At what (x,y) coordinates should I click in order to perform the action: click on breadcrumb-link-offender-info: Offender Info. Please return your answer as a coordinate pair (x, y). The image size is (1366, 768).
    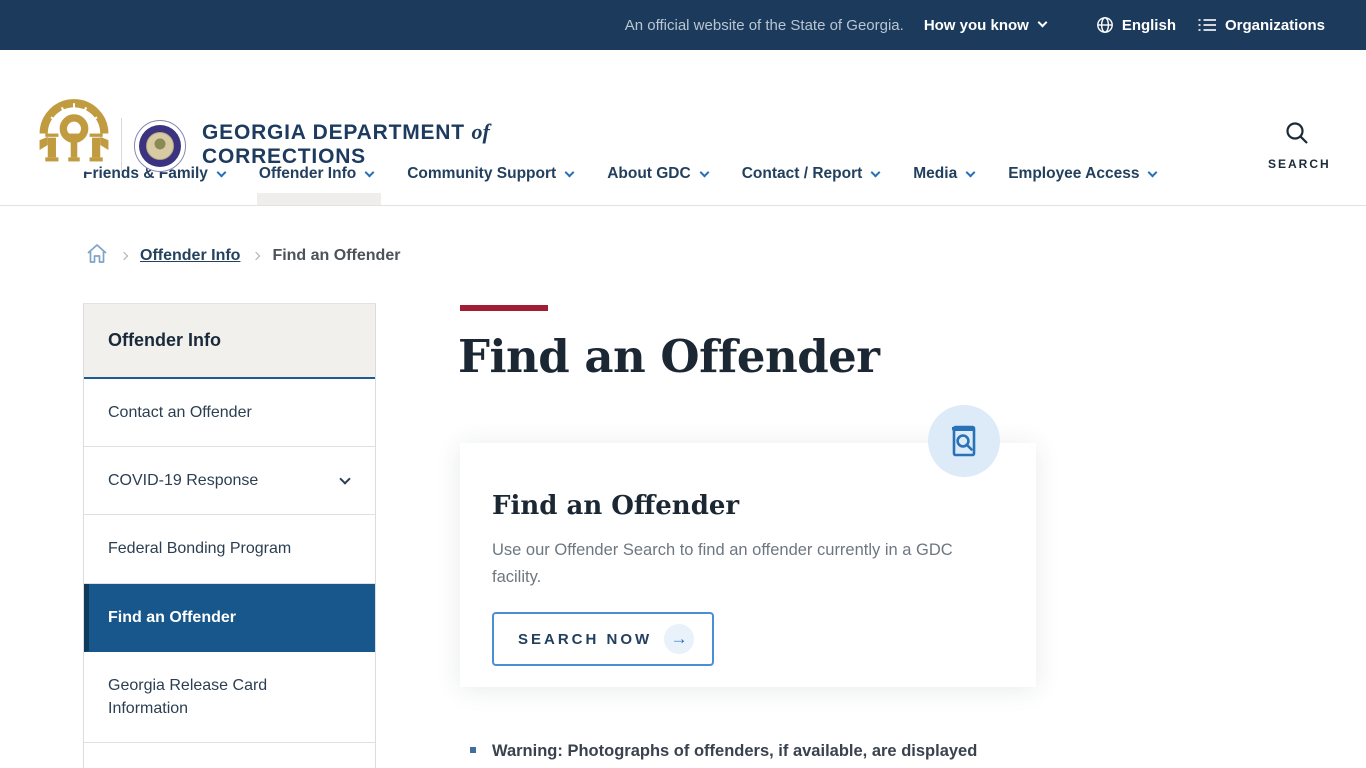
    Looking at the image, I should click on (190, 256).